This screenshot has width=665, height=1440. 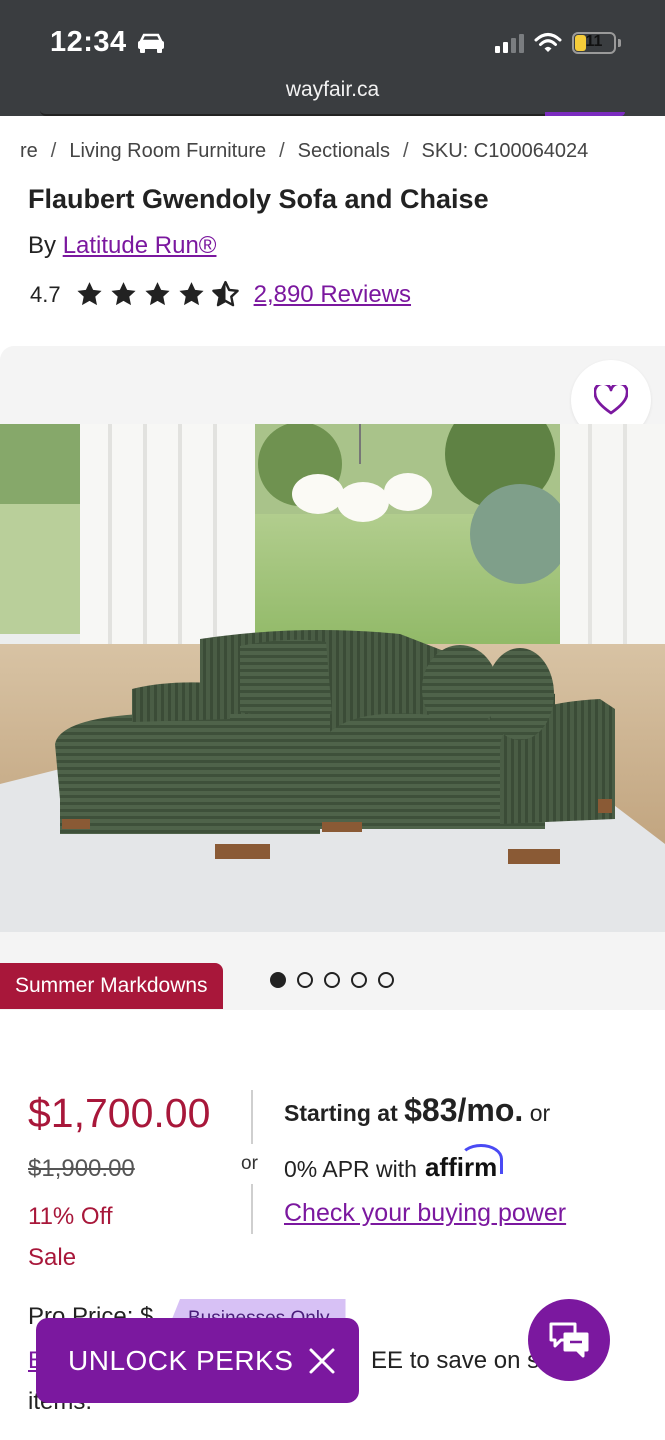 What do you see at coordinates (505, 151) in the screenshot?
I see `breadcrumb-sku: SKU: C100064024` at bounding box center [505, 151].